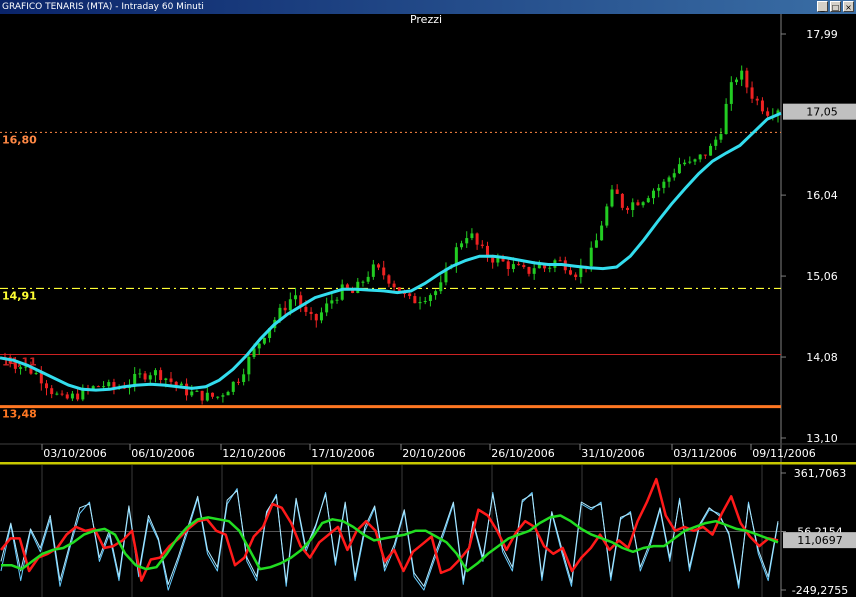 This screenshot has width=856, height=597. I want to click on price-tick-label-3: 14,08, so click(822, 357).